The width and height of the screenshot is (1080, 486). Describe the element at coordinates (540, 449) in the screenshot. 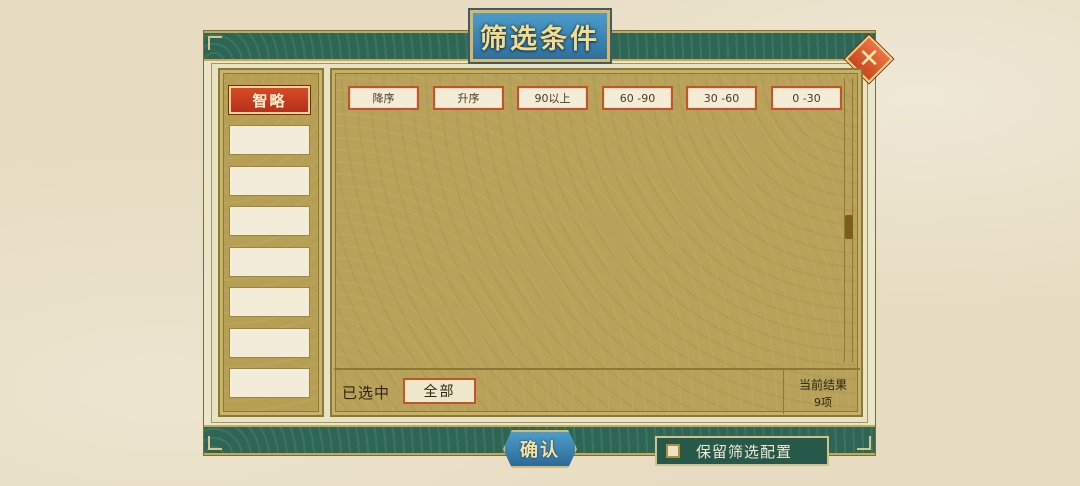

I see `confirm-button-label: 确认` at that location.